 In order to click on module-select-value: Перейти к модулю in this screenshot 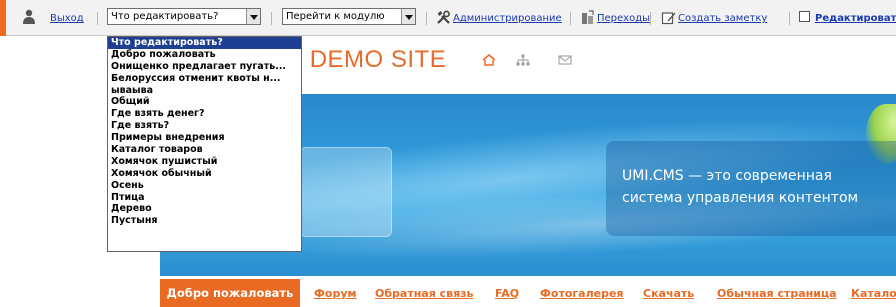, I will do `click(335, 16)`.